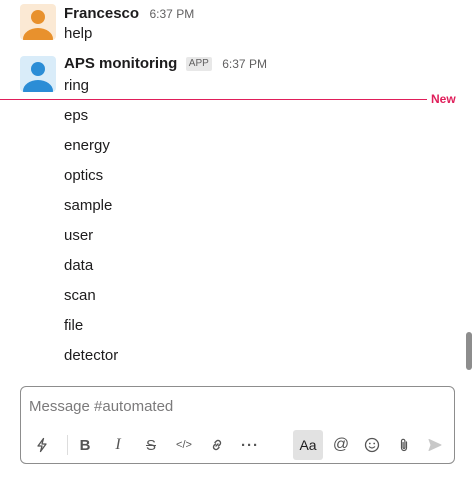  I want to click on message-input: Message #automated, so click(101, 407).